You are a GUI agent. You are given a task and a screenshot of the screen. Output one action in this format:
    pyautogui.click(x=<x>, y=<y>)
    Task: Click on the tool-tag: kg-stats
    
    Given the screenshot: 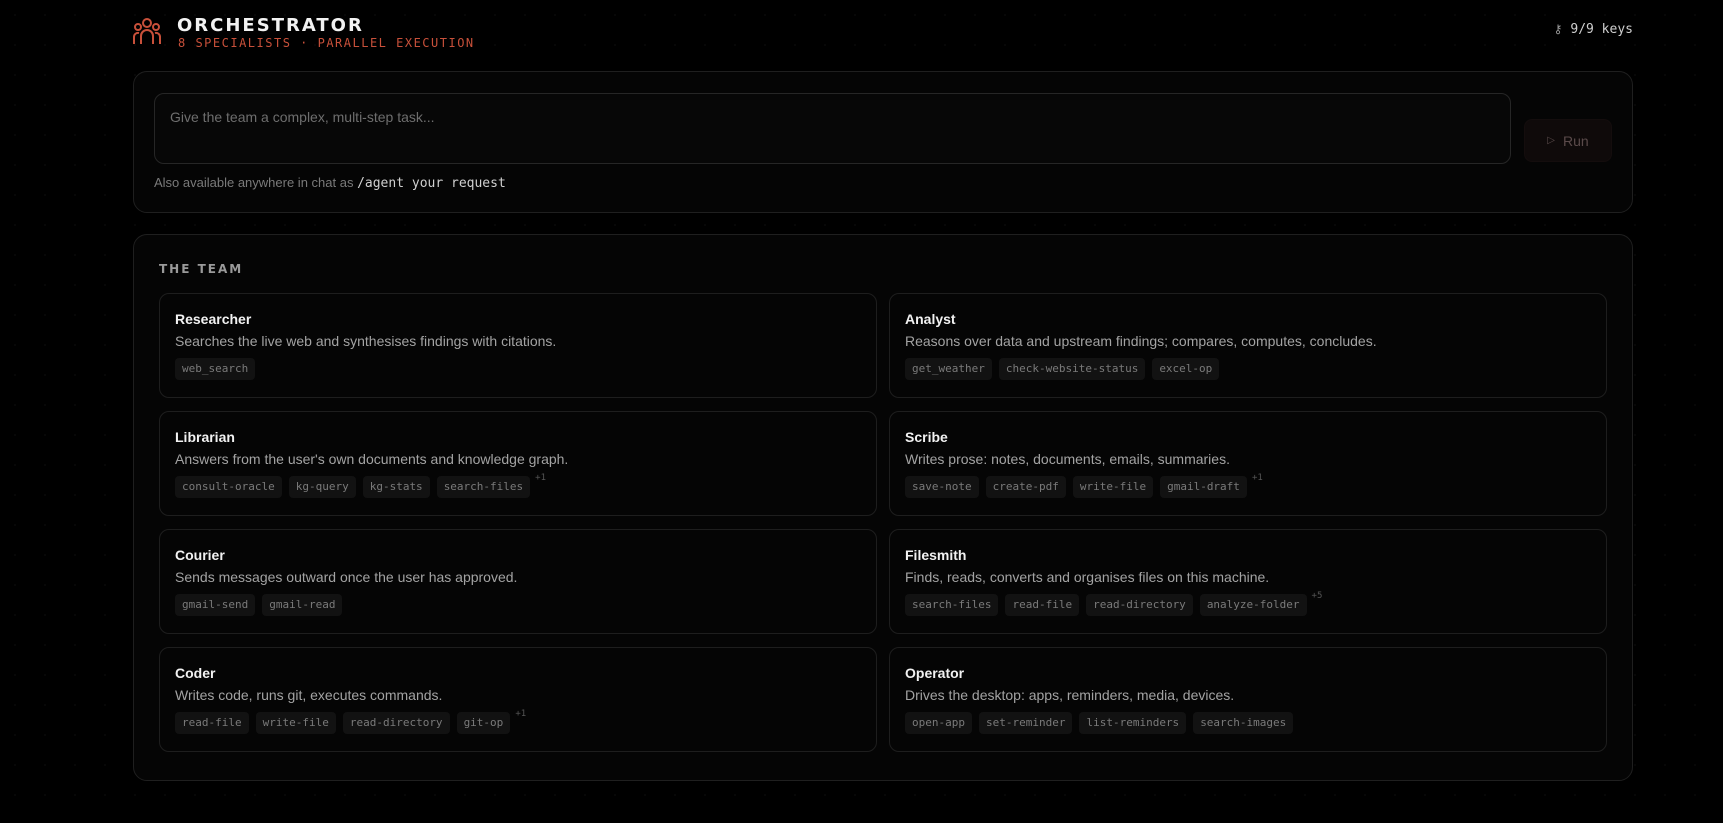 What is the action you would take?
    pyautogui.click(x=396, y=487)
    